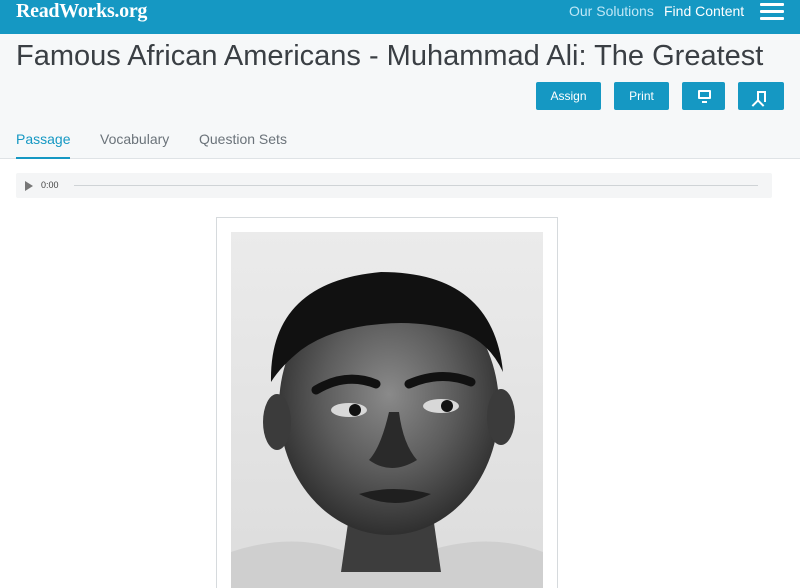 This screenshot has height=588, width=800. Describe the element at coordinates (416, 185) in the screenshot. I see `audio-progress-track` at that location.